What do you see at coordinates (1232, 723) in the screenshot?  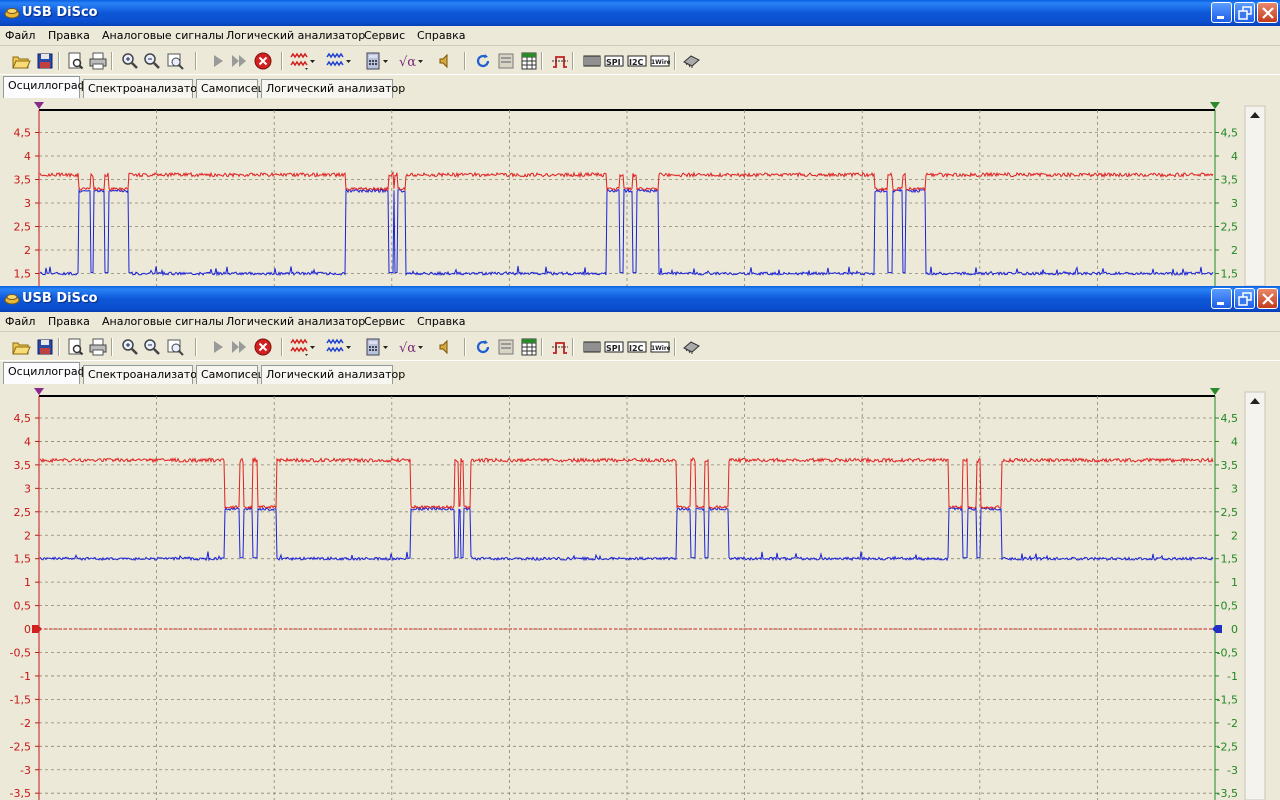 I see `right-tick-label: -2` at bounding box center [1232, 723].